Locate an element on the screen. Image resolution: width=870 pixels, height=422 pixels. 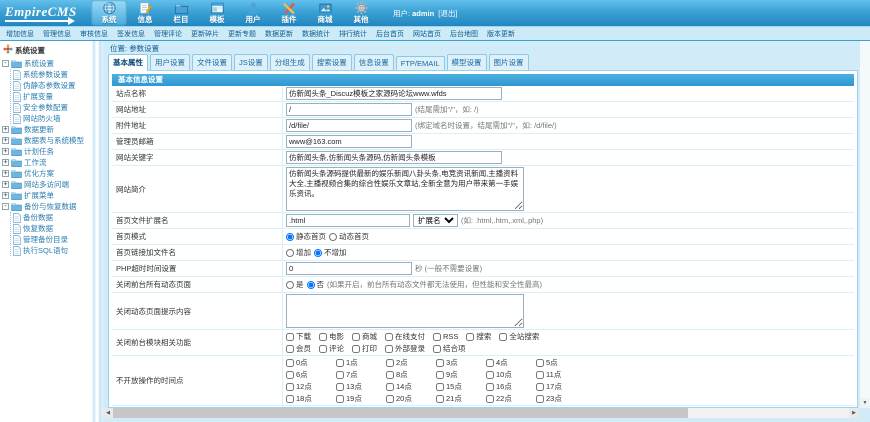
site_url-input is located at coordinates (349, 109).